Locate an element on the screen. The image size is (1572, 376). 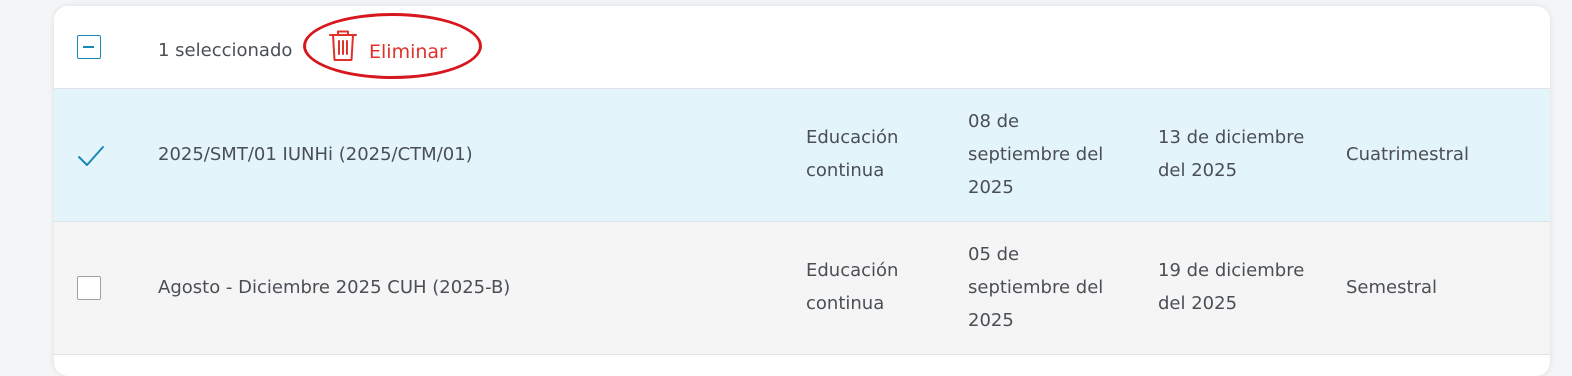
row-period: Cuatrimestral is located at coordinates (1407, 154).